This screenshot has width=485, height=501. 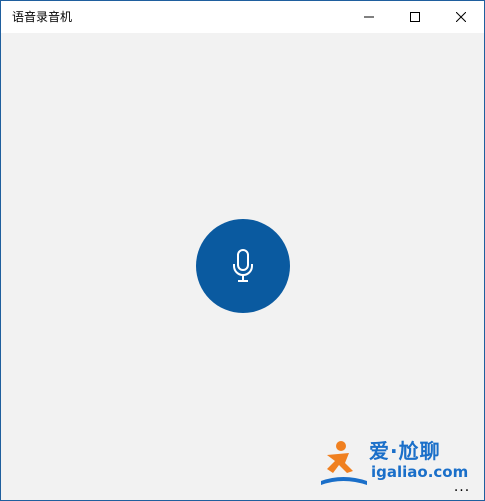 I want to click on watermark-title: 爱·尬聊, so click(x=405, y=451).